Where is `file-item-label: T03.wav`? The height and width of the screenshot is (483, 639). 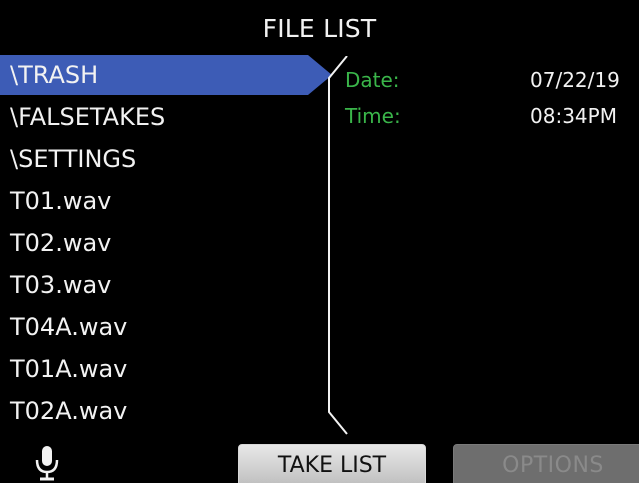
file-item-label: T03.wav is located at coordinates (61, 285).